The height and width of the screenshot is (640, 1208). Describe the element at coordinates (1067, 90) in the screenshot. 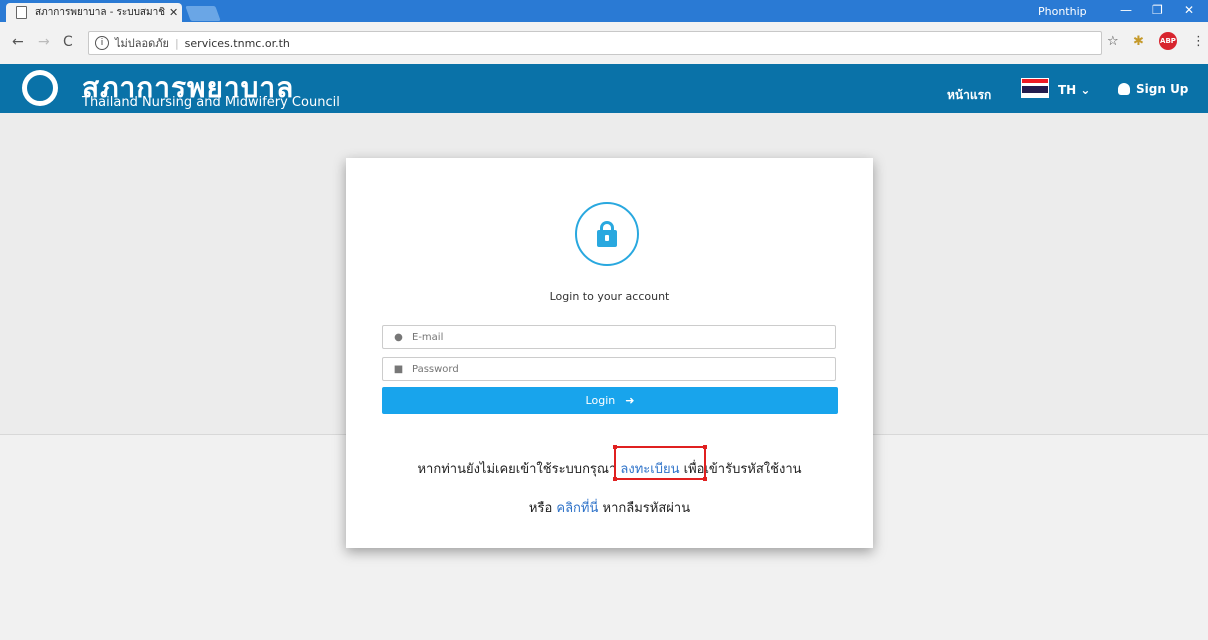

I see `language-label: TH` at that location.